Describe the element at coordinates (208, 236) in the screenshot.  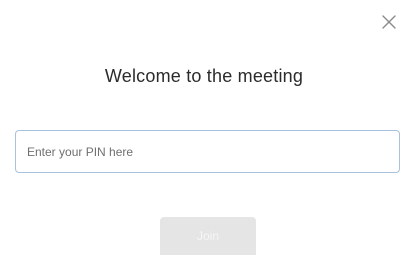
I see `join-button: Join` at that location.